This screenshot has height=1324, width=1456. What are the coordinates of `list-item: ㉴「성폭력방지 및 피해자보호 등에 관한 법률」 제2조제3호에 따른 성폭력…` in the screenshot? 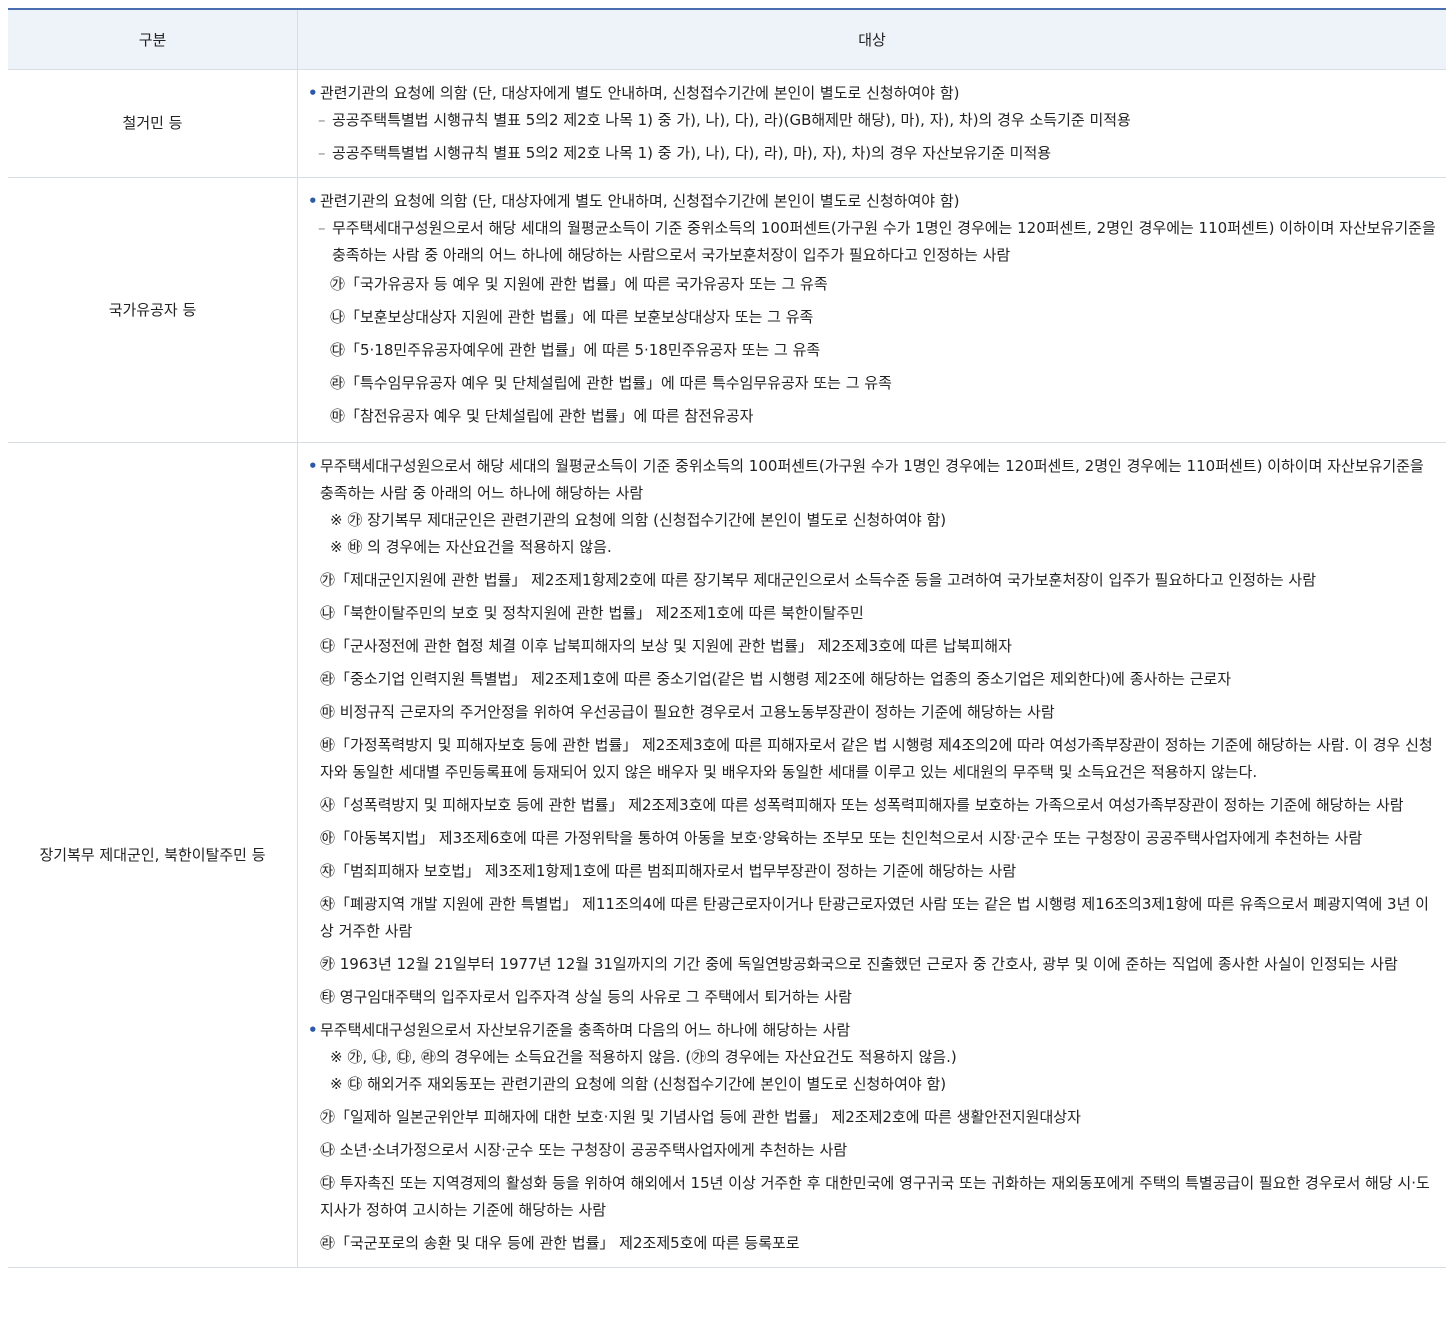 It's located at (862, 805).